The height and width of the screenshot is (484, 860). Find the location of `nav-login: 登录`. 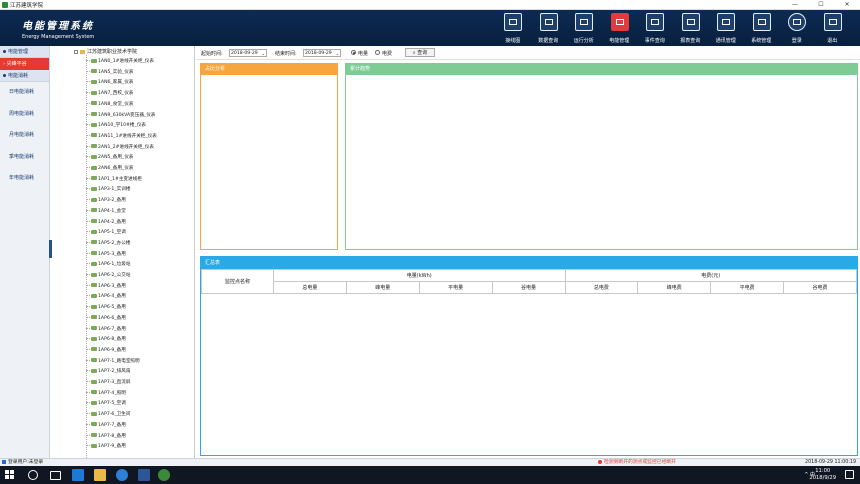

nav-login: 登录 is located at coordinates (797, 28).